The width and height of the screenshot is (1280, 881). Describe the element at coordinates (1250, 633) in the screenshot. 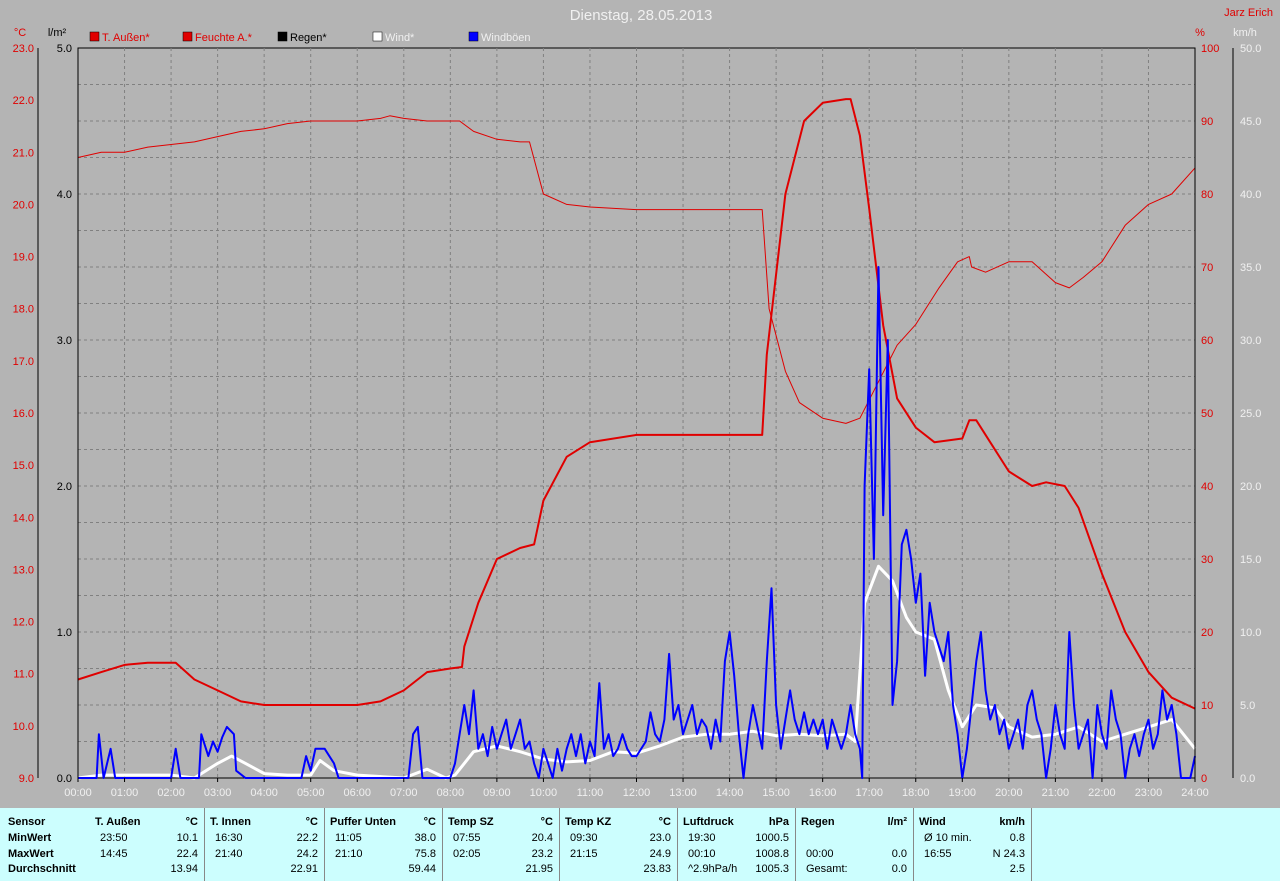

I see `wind-tick-label: 10.0` at that location.